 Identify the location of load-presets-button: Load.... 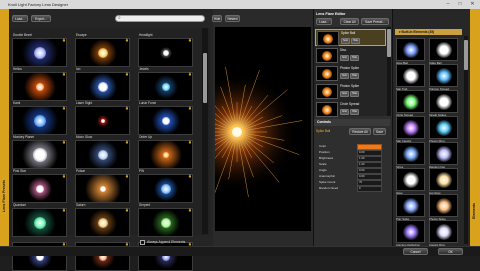
(20, 18).